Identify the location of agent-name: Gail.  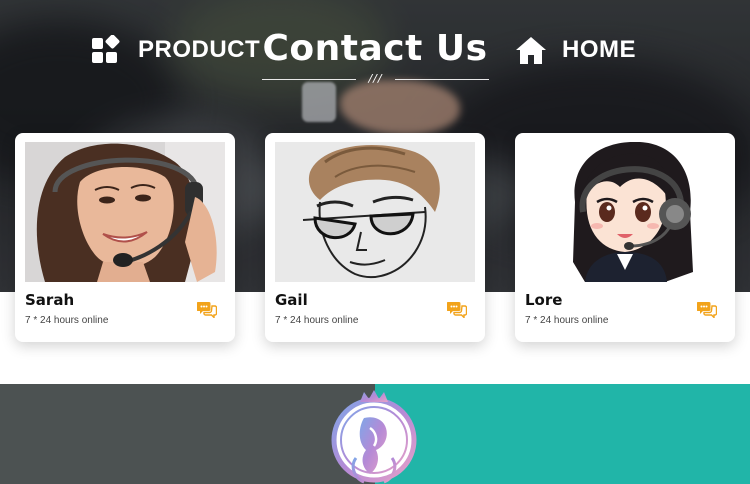
(291, 300).